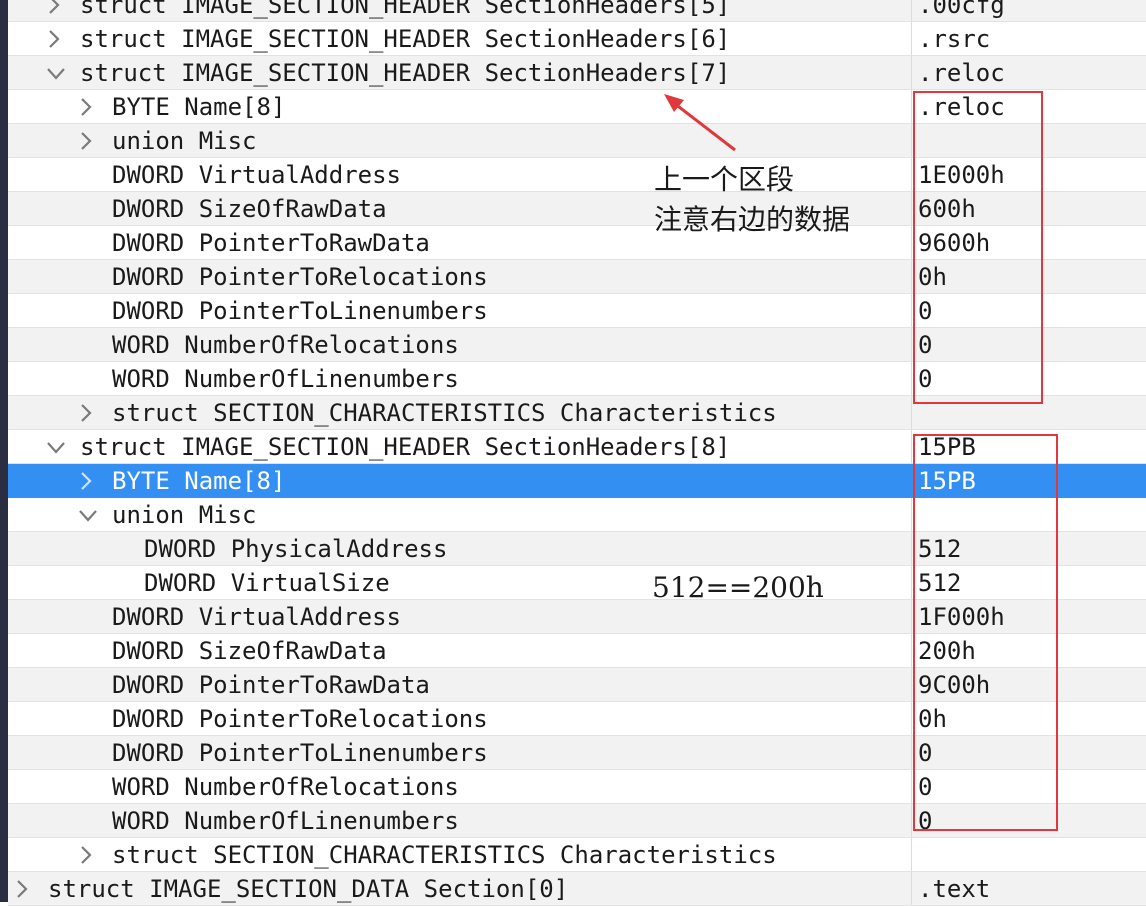 The height and width of the screenshot is (906, 1146). I want to click on highlight-box-section-8-values, so click(985, 632).